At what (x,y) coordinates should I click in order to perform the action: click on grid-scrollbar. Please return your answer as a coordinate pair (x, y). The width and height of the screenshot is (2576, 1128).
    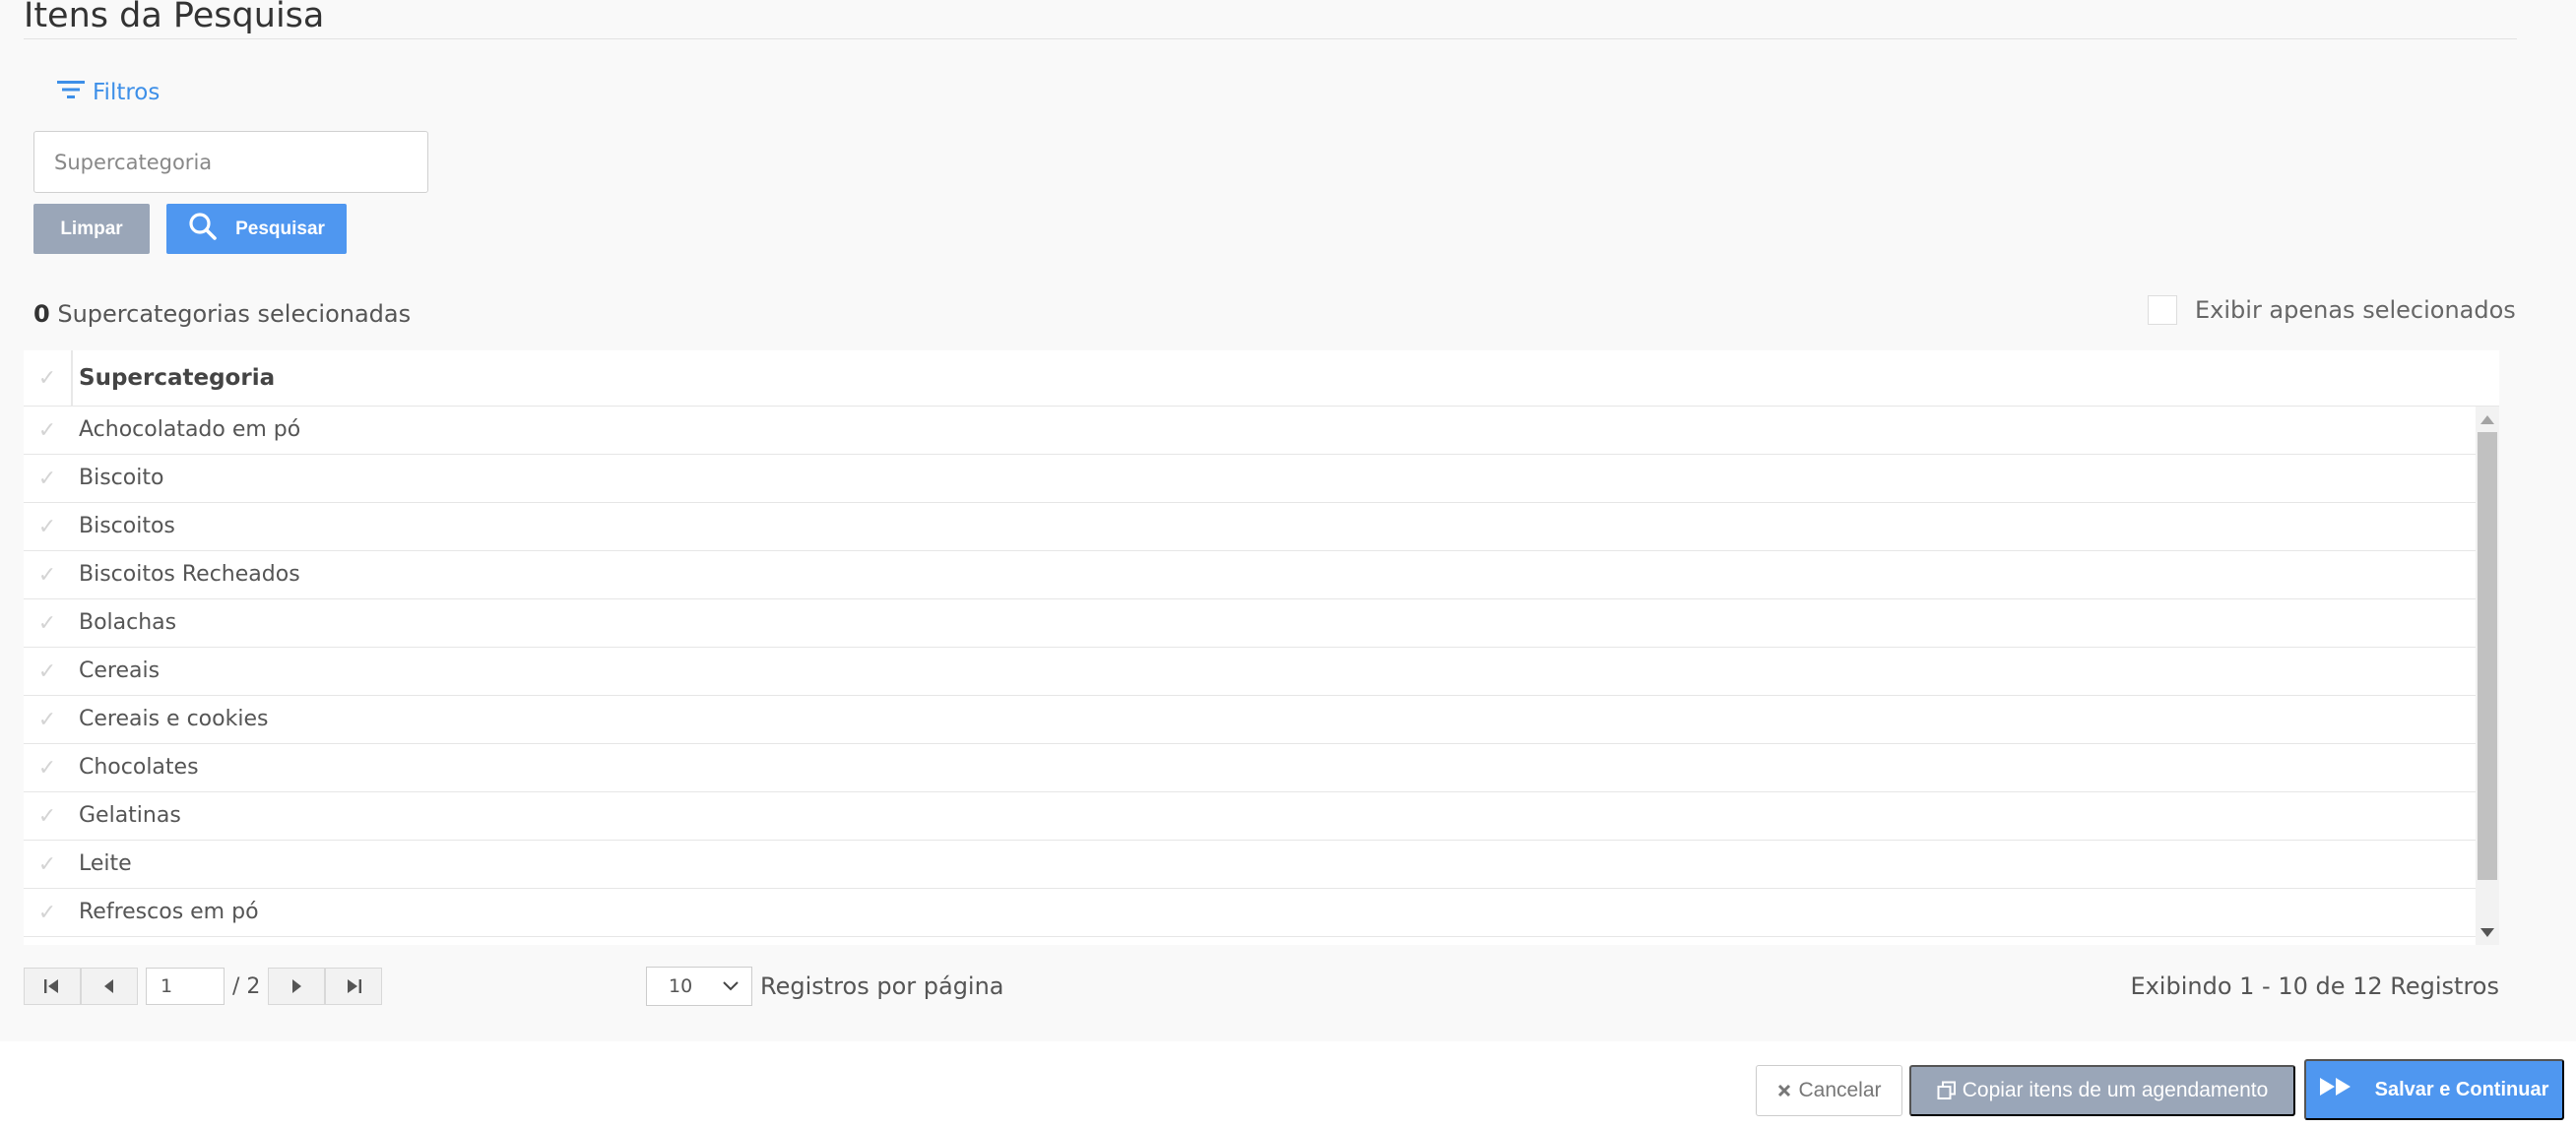
    Looking at the image, I should click on (2487, 676).